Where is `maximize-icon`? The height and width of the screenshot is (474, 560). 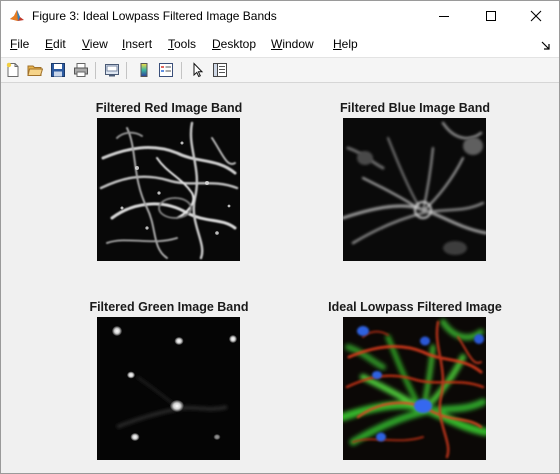
maximize-icon is located at coordinates (491, 16).